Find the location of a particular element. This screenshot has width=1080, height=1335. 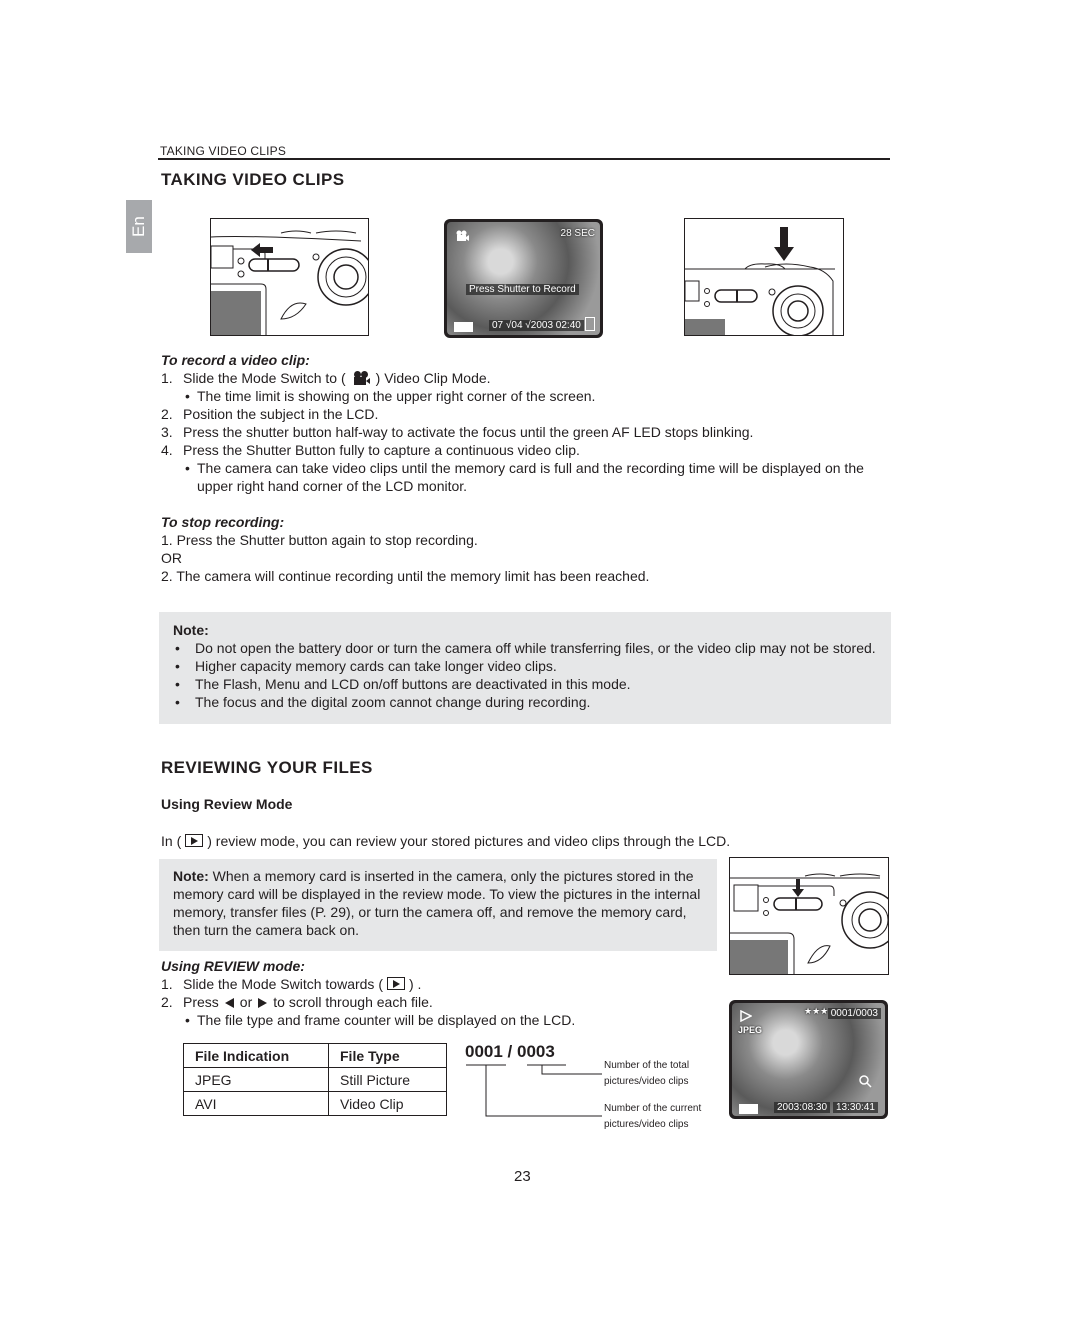

review-step-1: 1. Slide the Mode Switch towards () . is located at coordinates (291, 984).